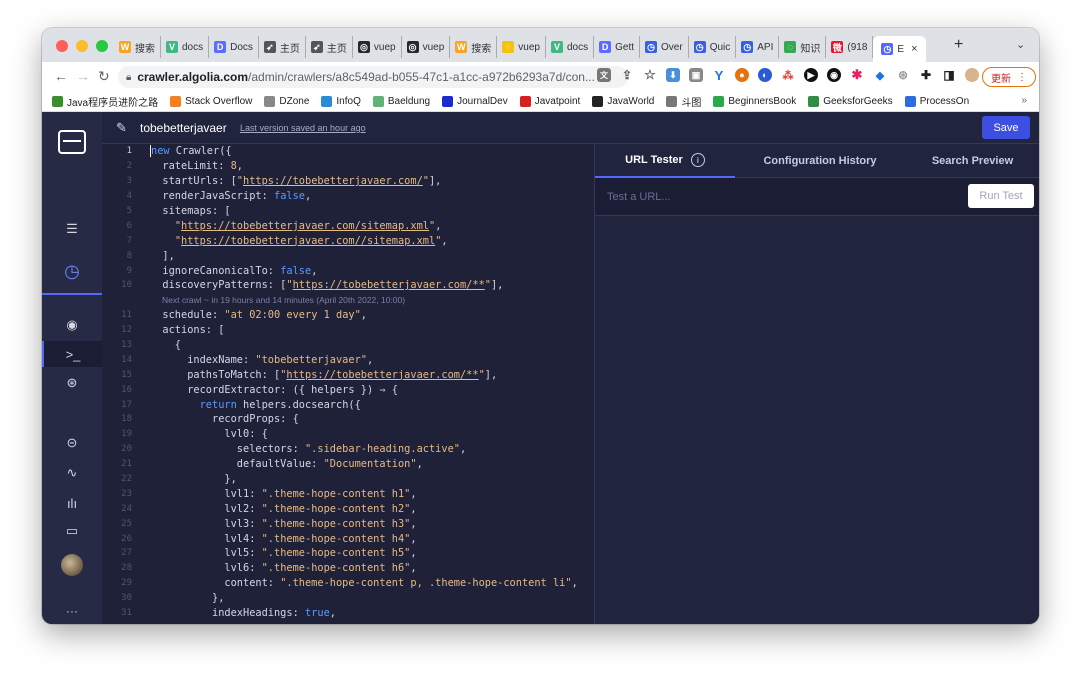 The image size is (1080, 678). Describe the element at coordinates (83, 76) in the screenshot. I see `forward-arrow-icon: →` at that location.